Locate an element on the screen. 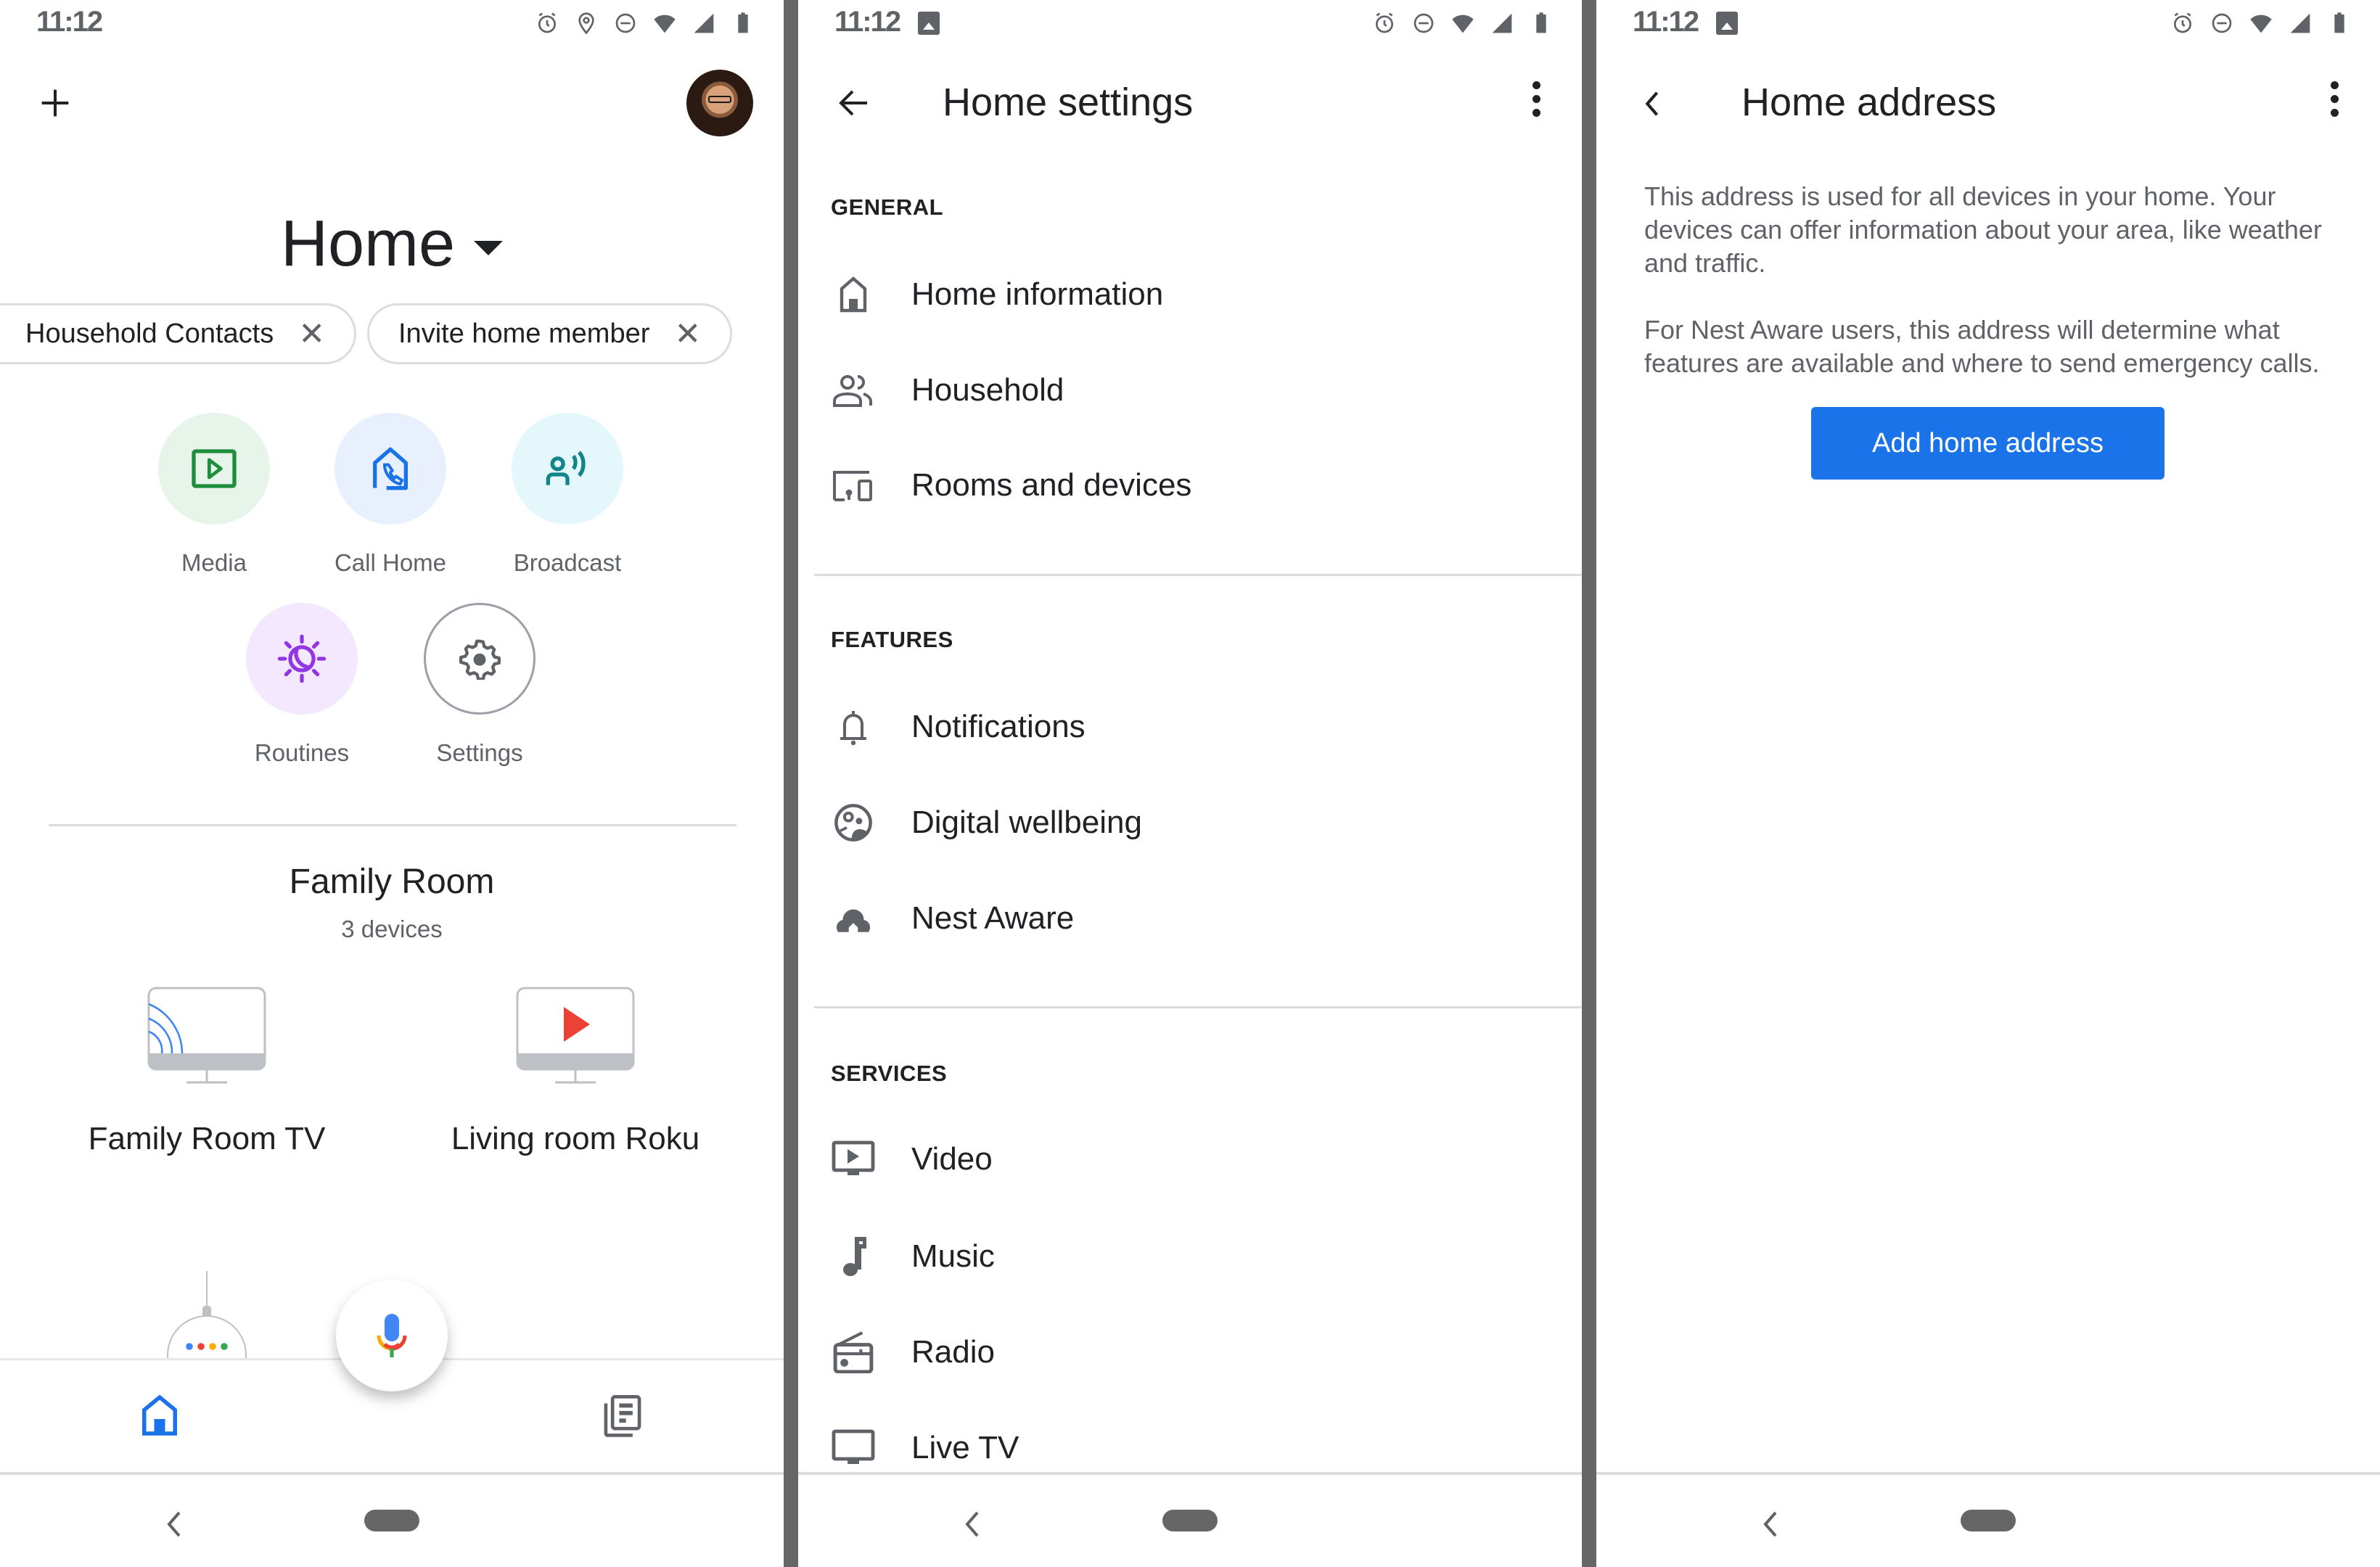 This screenshot has height=1567, width=2380. setting-household: Household is located at coordinates (1190, 390).